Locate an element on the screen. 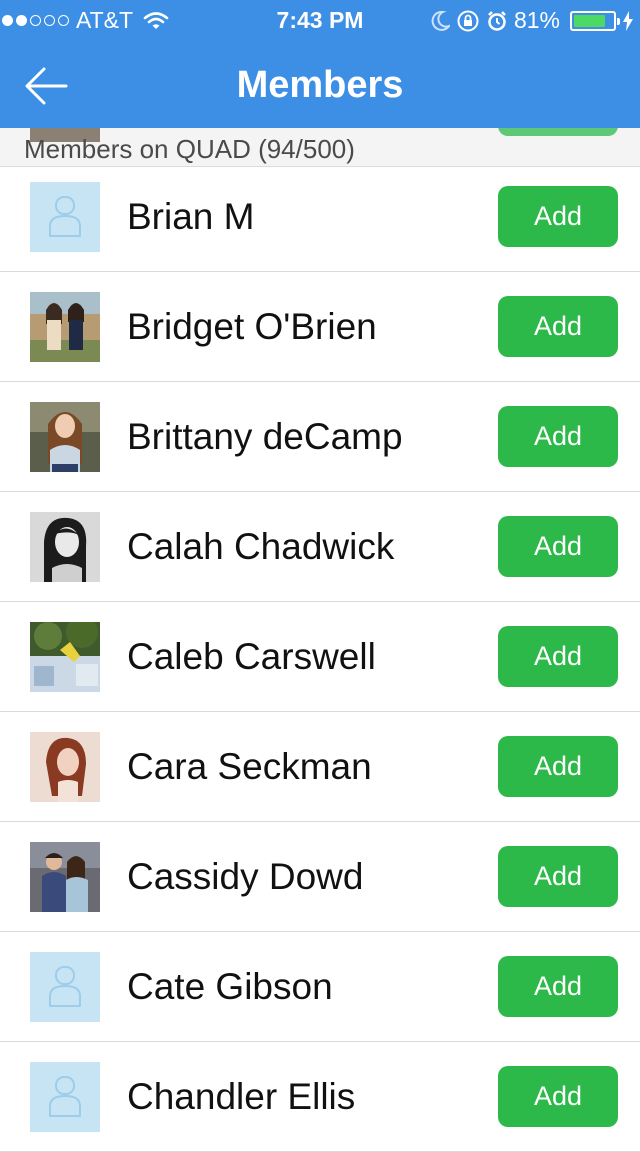  moon-icon is located at coordinates (440, 20).